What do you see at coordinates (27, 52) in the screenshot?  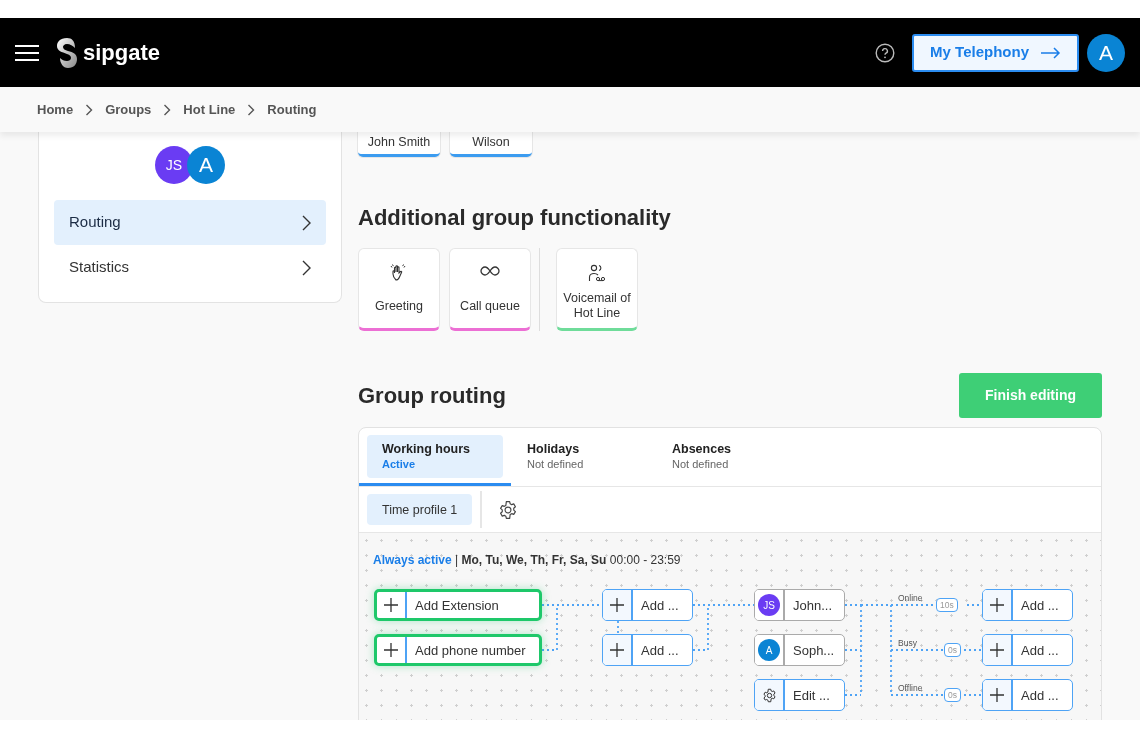 I see `menu-icon` at bounding box center [27, 52].